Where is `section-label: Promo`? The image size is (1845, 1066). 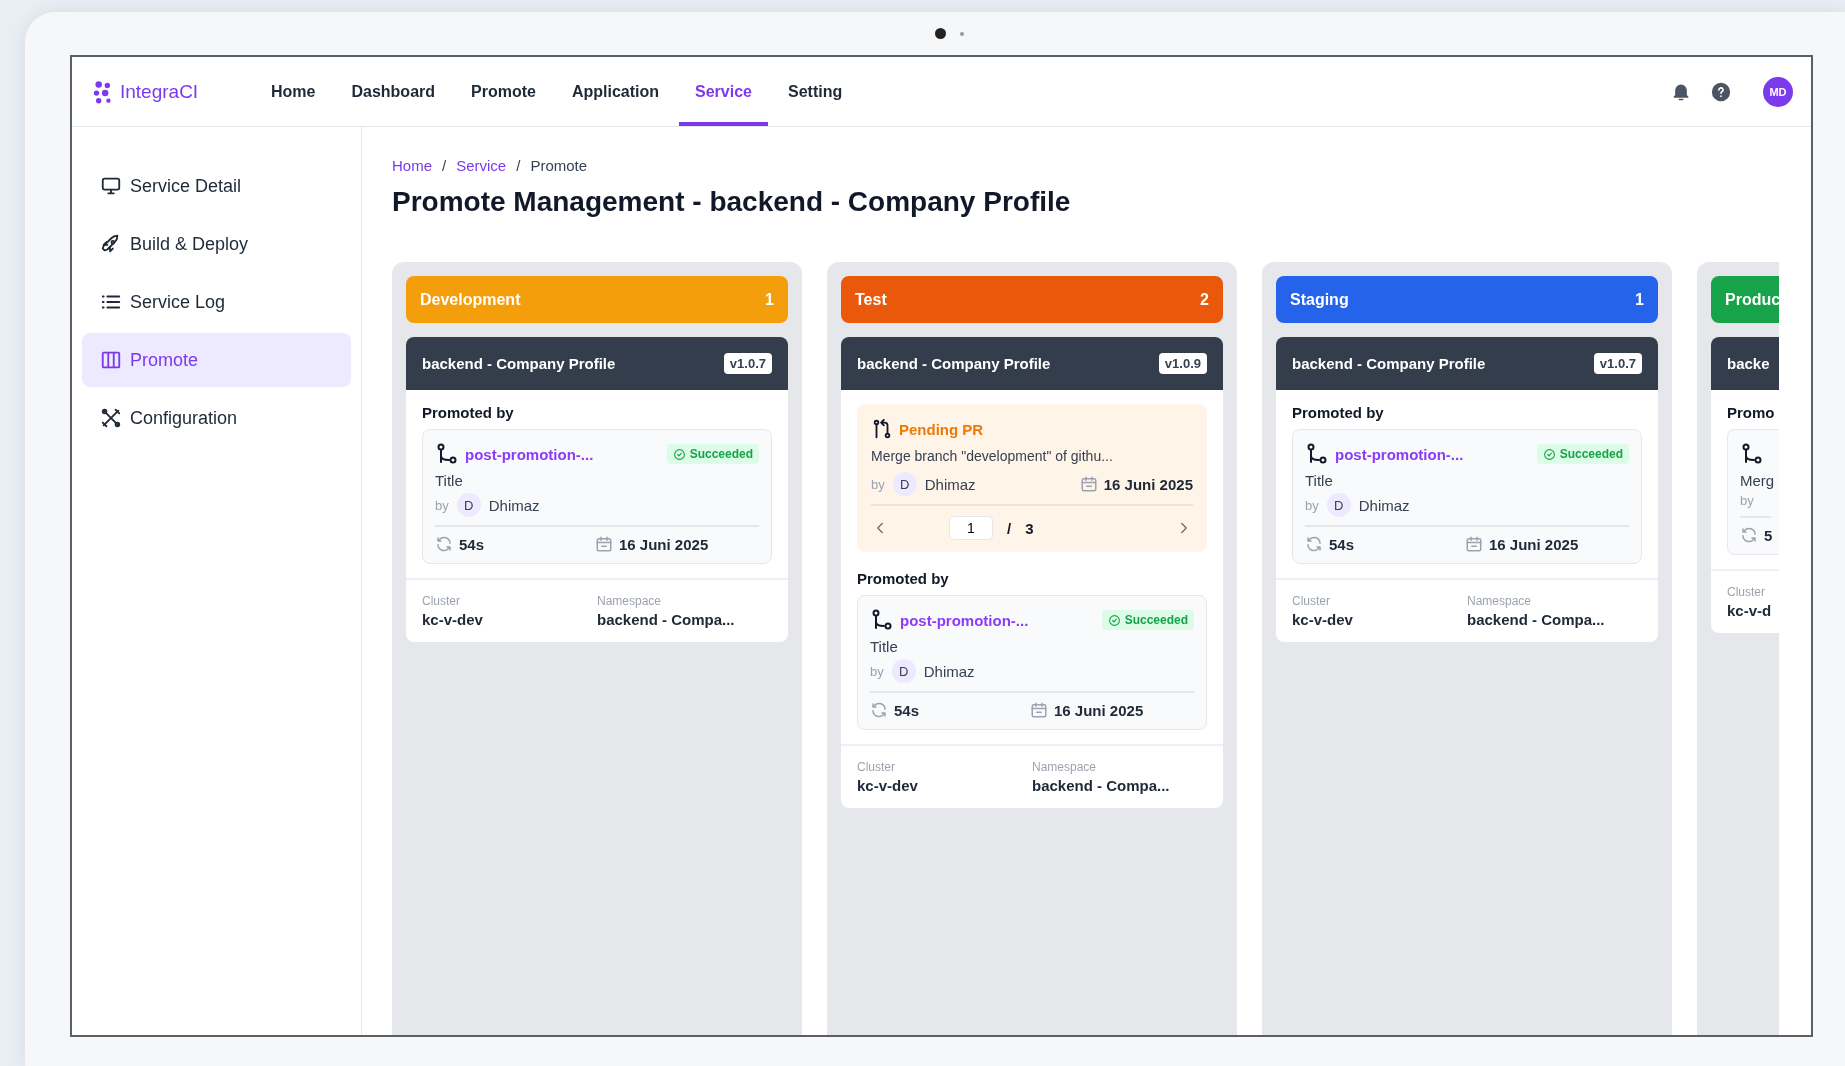 section-label: Promo is located at coordinates (1751, 412).